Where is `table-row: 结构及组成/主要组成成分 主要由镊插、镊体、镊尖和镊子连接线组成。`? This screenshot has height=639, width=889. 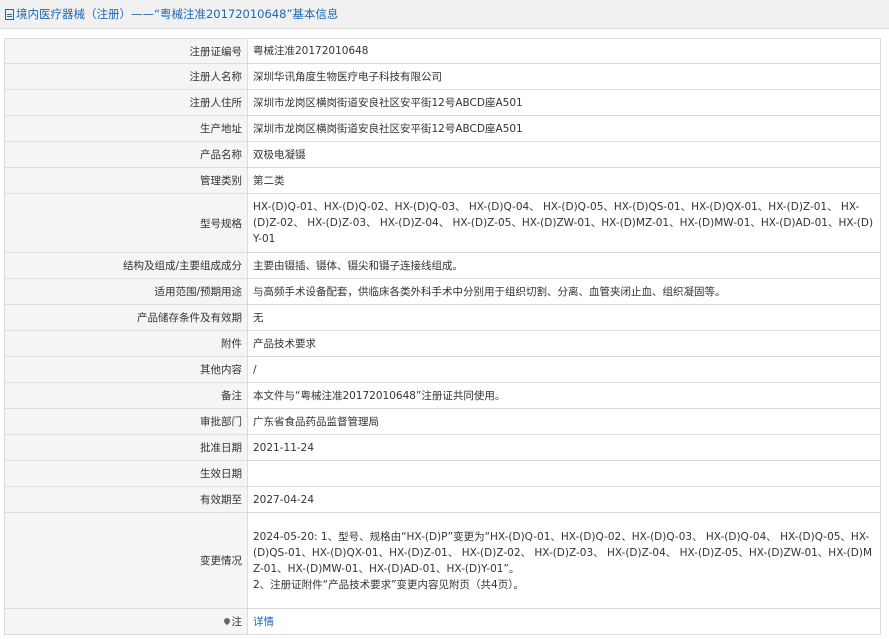 table-row: 结构及组成/主要组成成分 主要由镊插、镊体、镊尖和镊子连接线组成。 is located at coordinates (442, 265).